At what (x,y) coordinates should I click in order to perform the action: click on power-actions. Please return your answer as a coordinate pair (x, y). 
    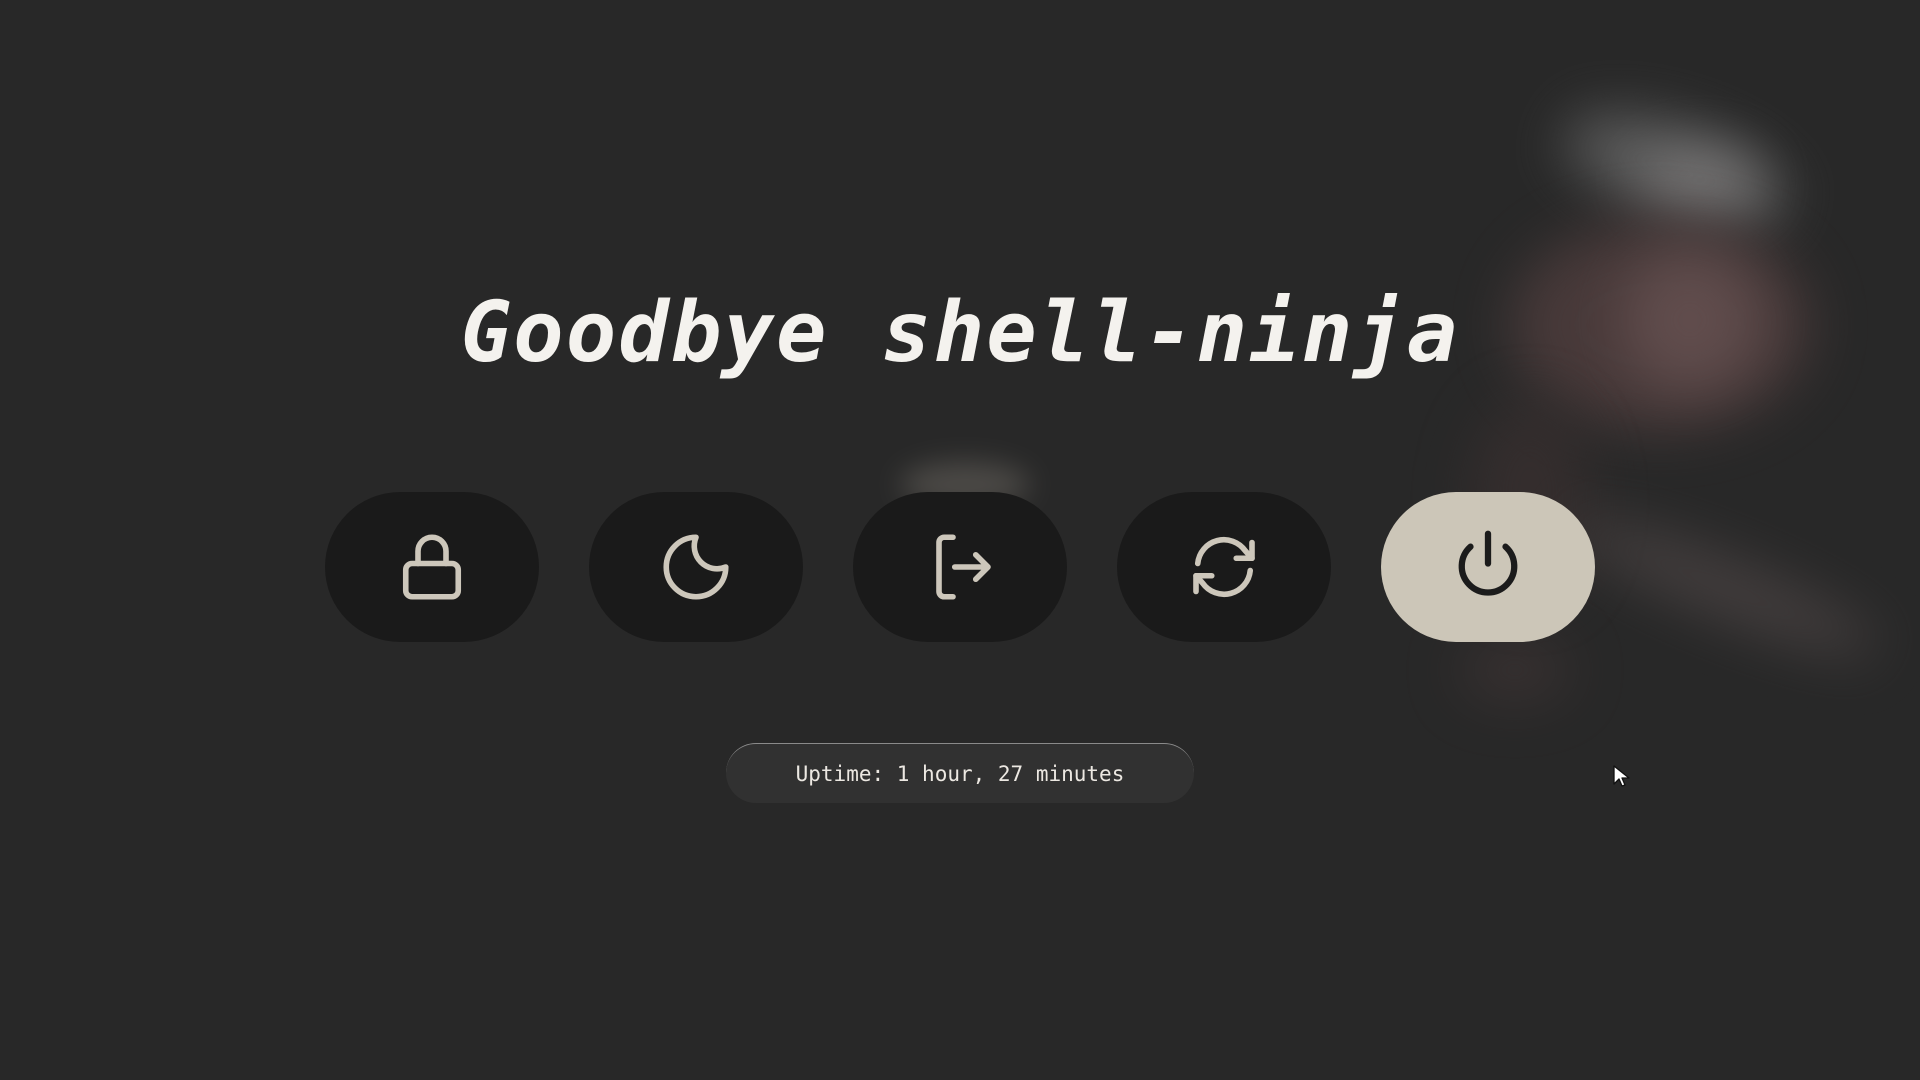
    Looking at the image, I should click on (960, 567).